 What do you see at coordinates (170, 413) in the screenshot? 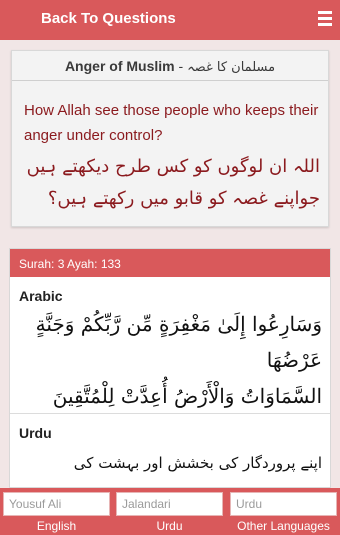
I see `section-divider` at bounding box center [170, 413].